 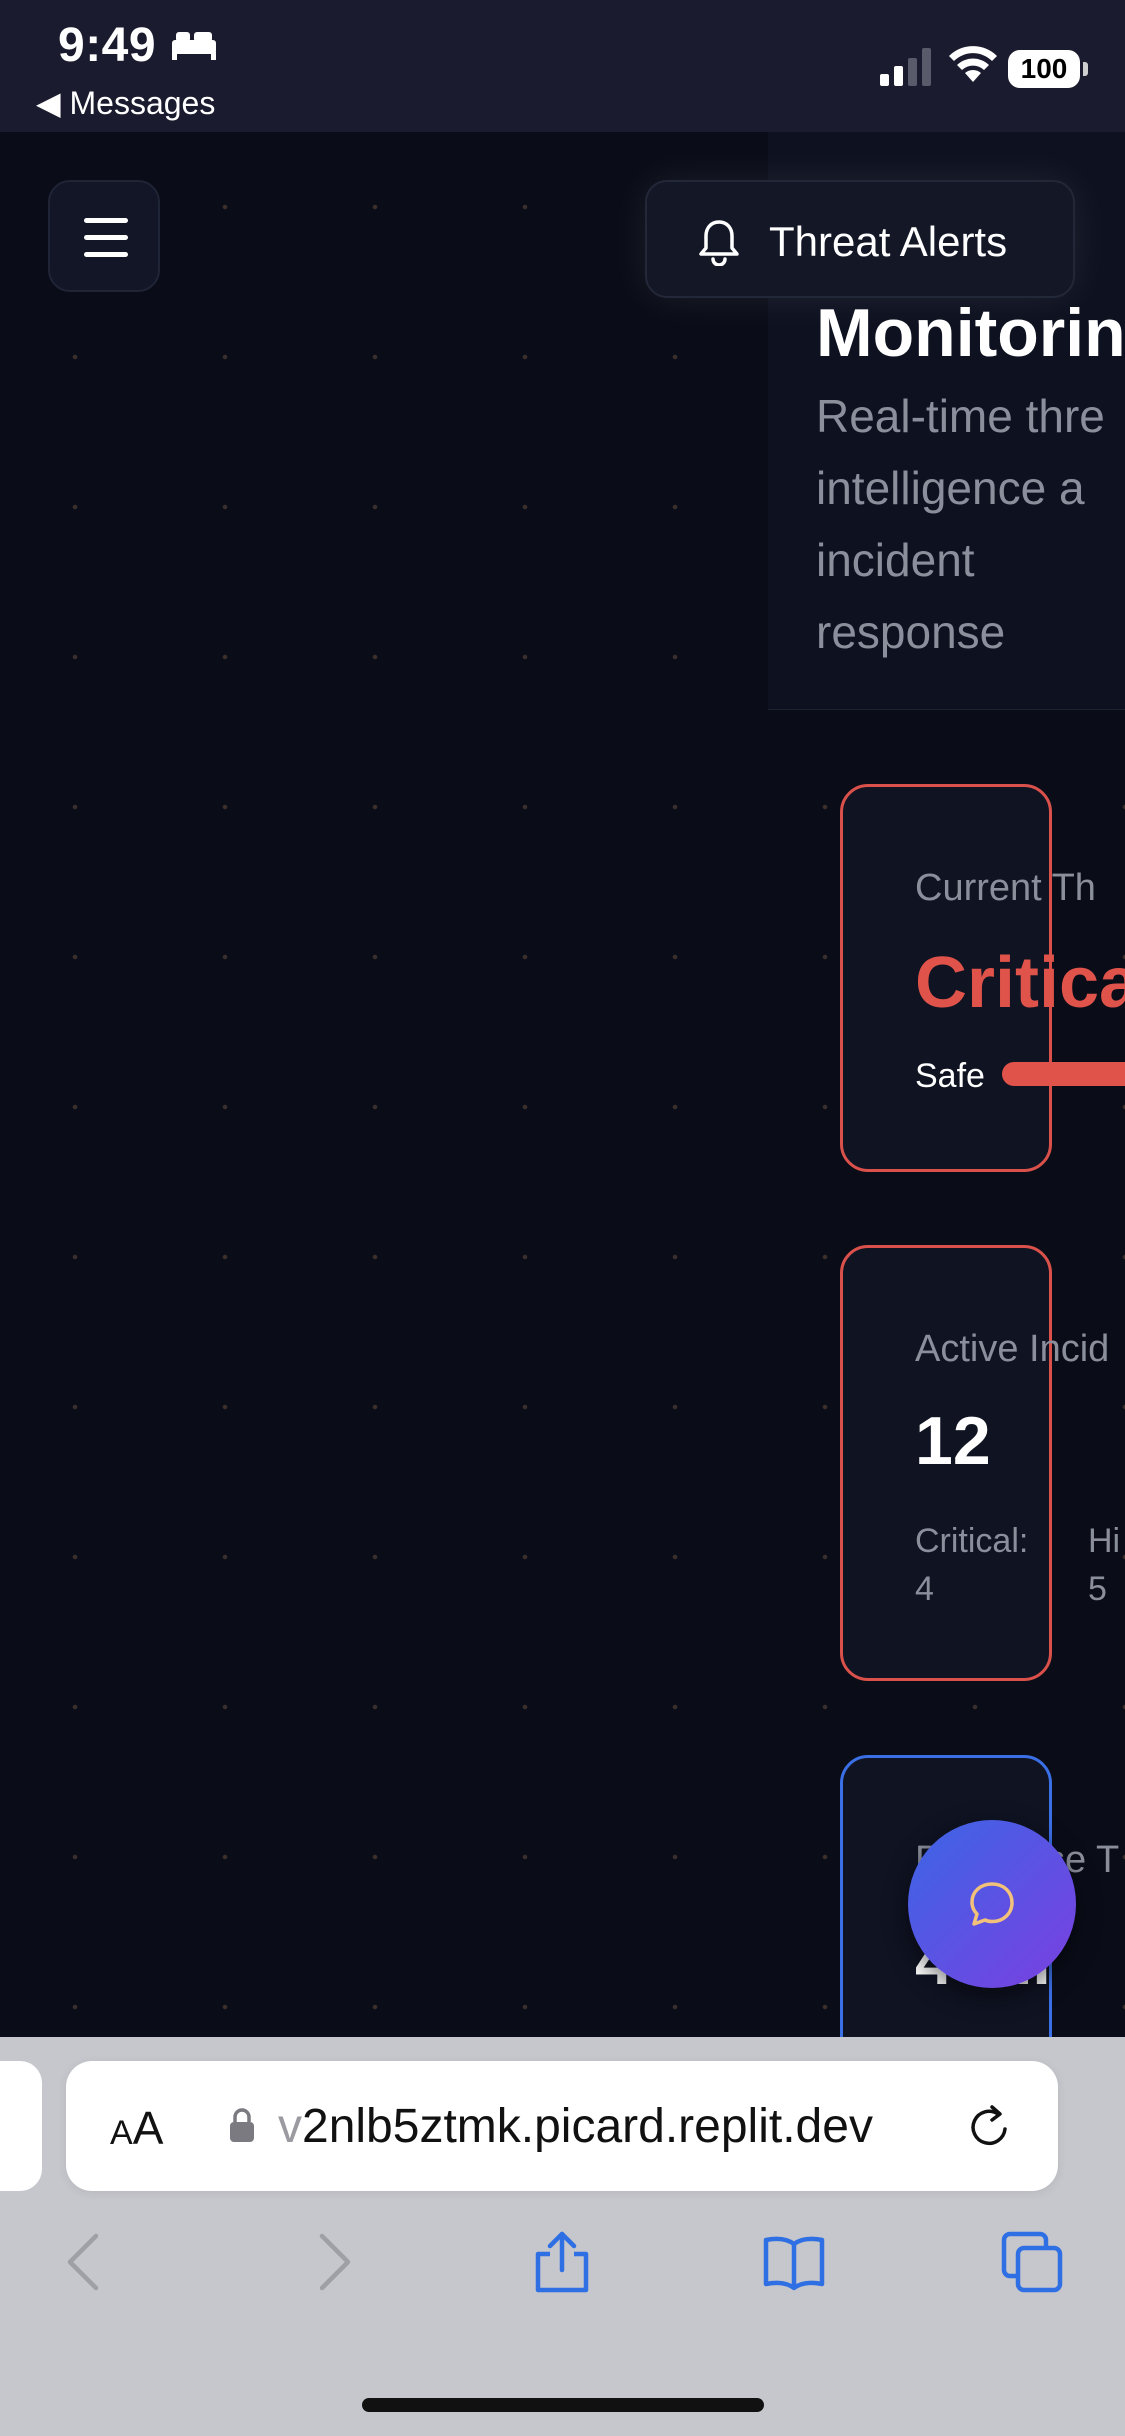 What do you see at coordinates (905, 67) in the screenshot?
I see `signal-icon` at bounding box center [905, 67].